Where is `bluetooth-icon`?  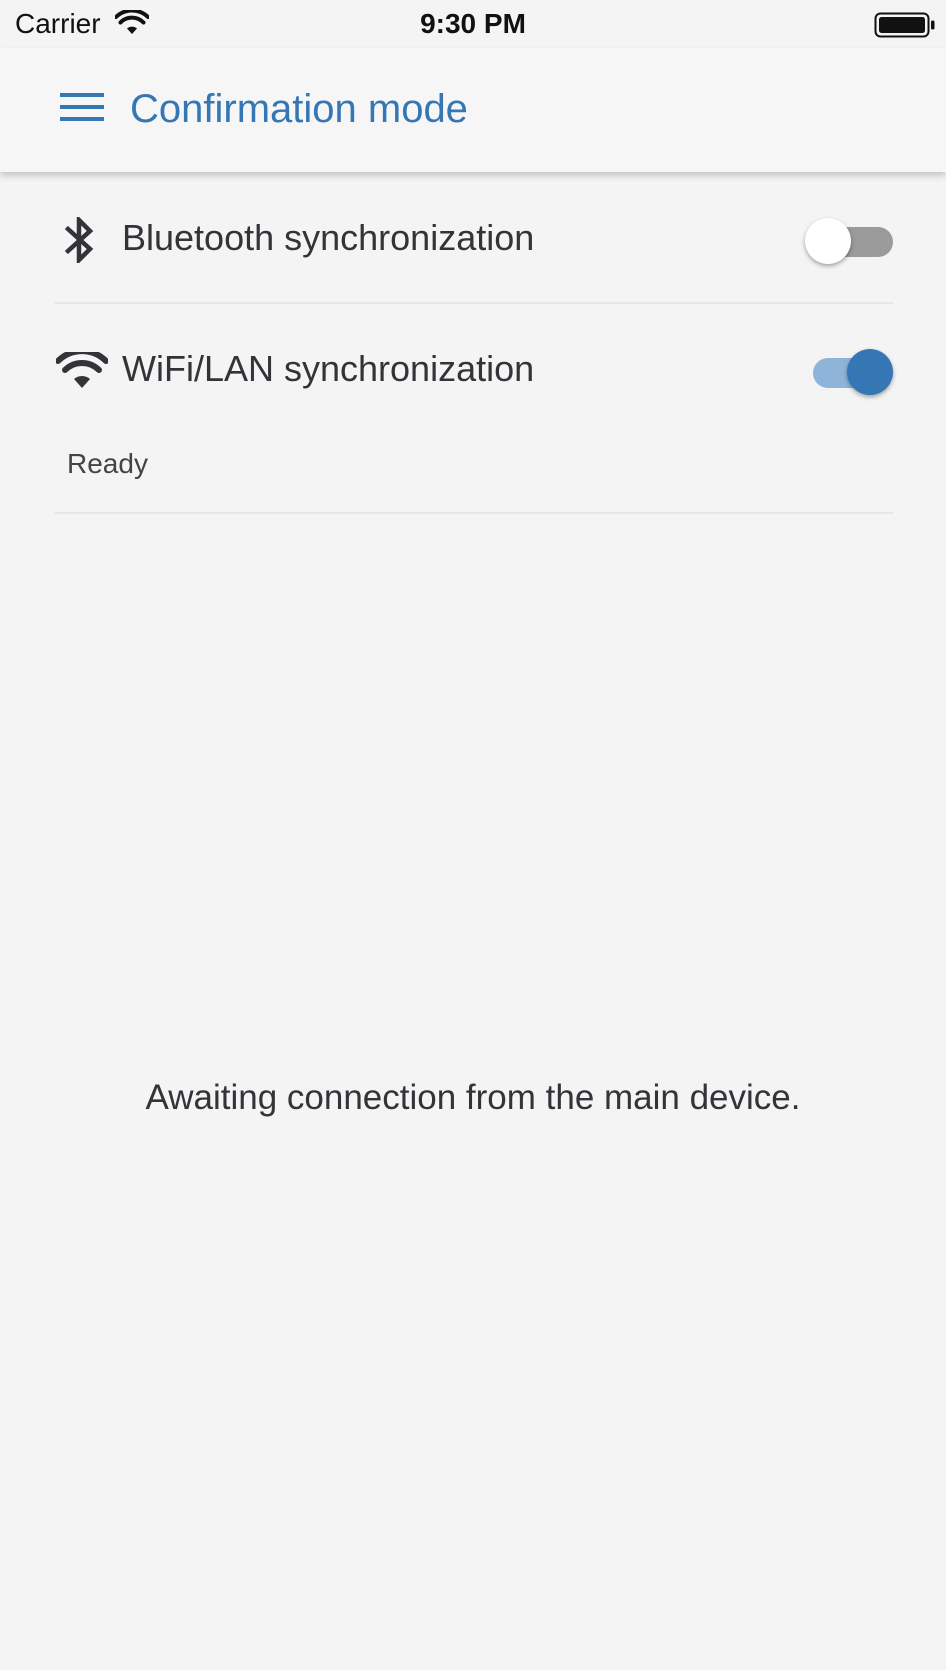 bluetooth-icon is located at coordinates (79, 240).